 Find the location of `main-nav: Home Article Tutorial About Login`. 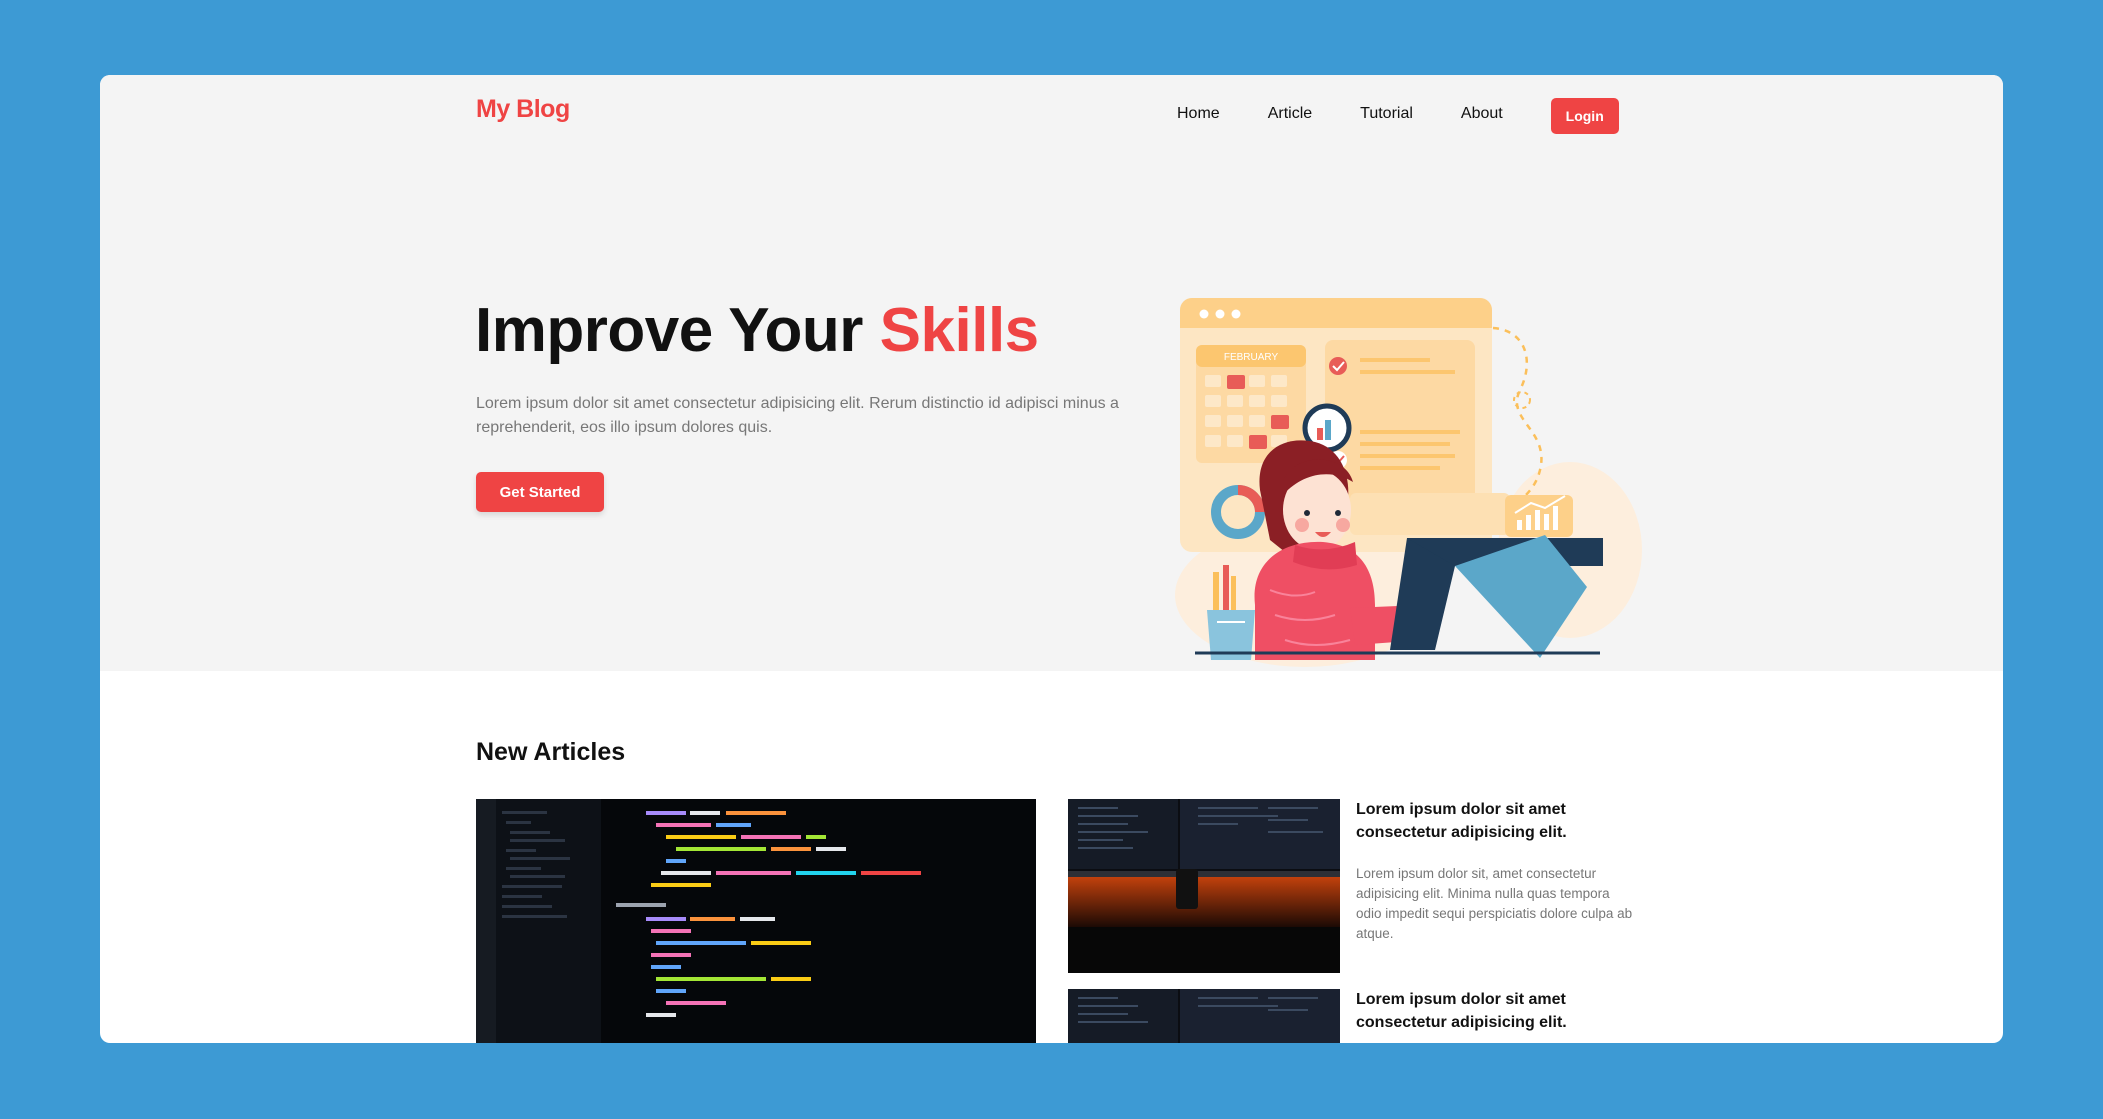

main-nav: Home Article Tutorial About Login is located at coordinates (1398, 113).